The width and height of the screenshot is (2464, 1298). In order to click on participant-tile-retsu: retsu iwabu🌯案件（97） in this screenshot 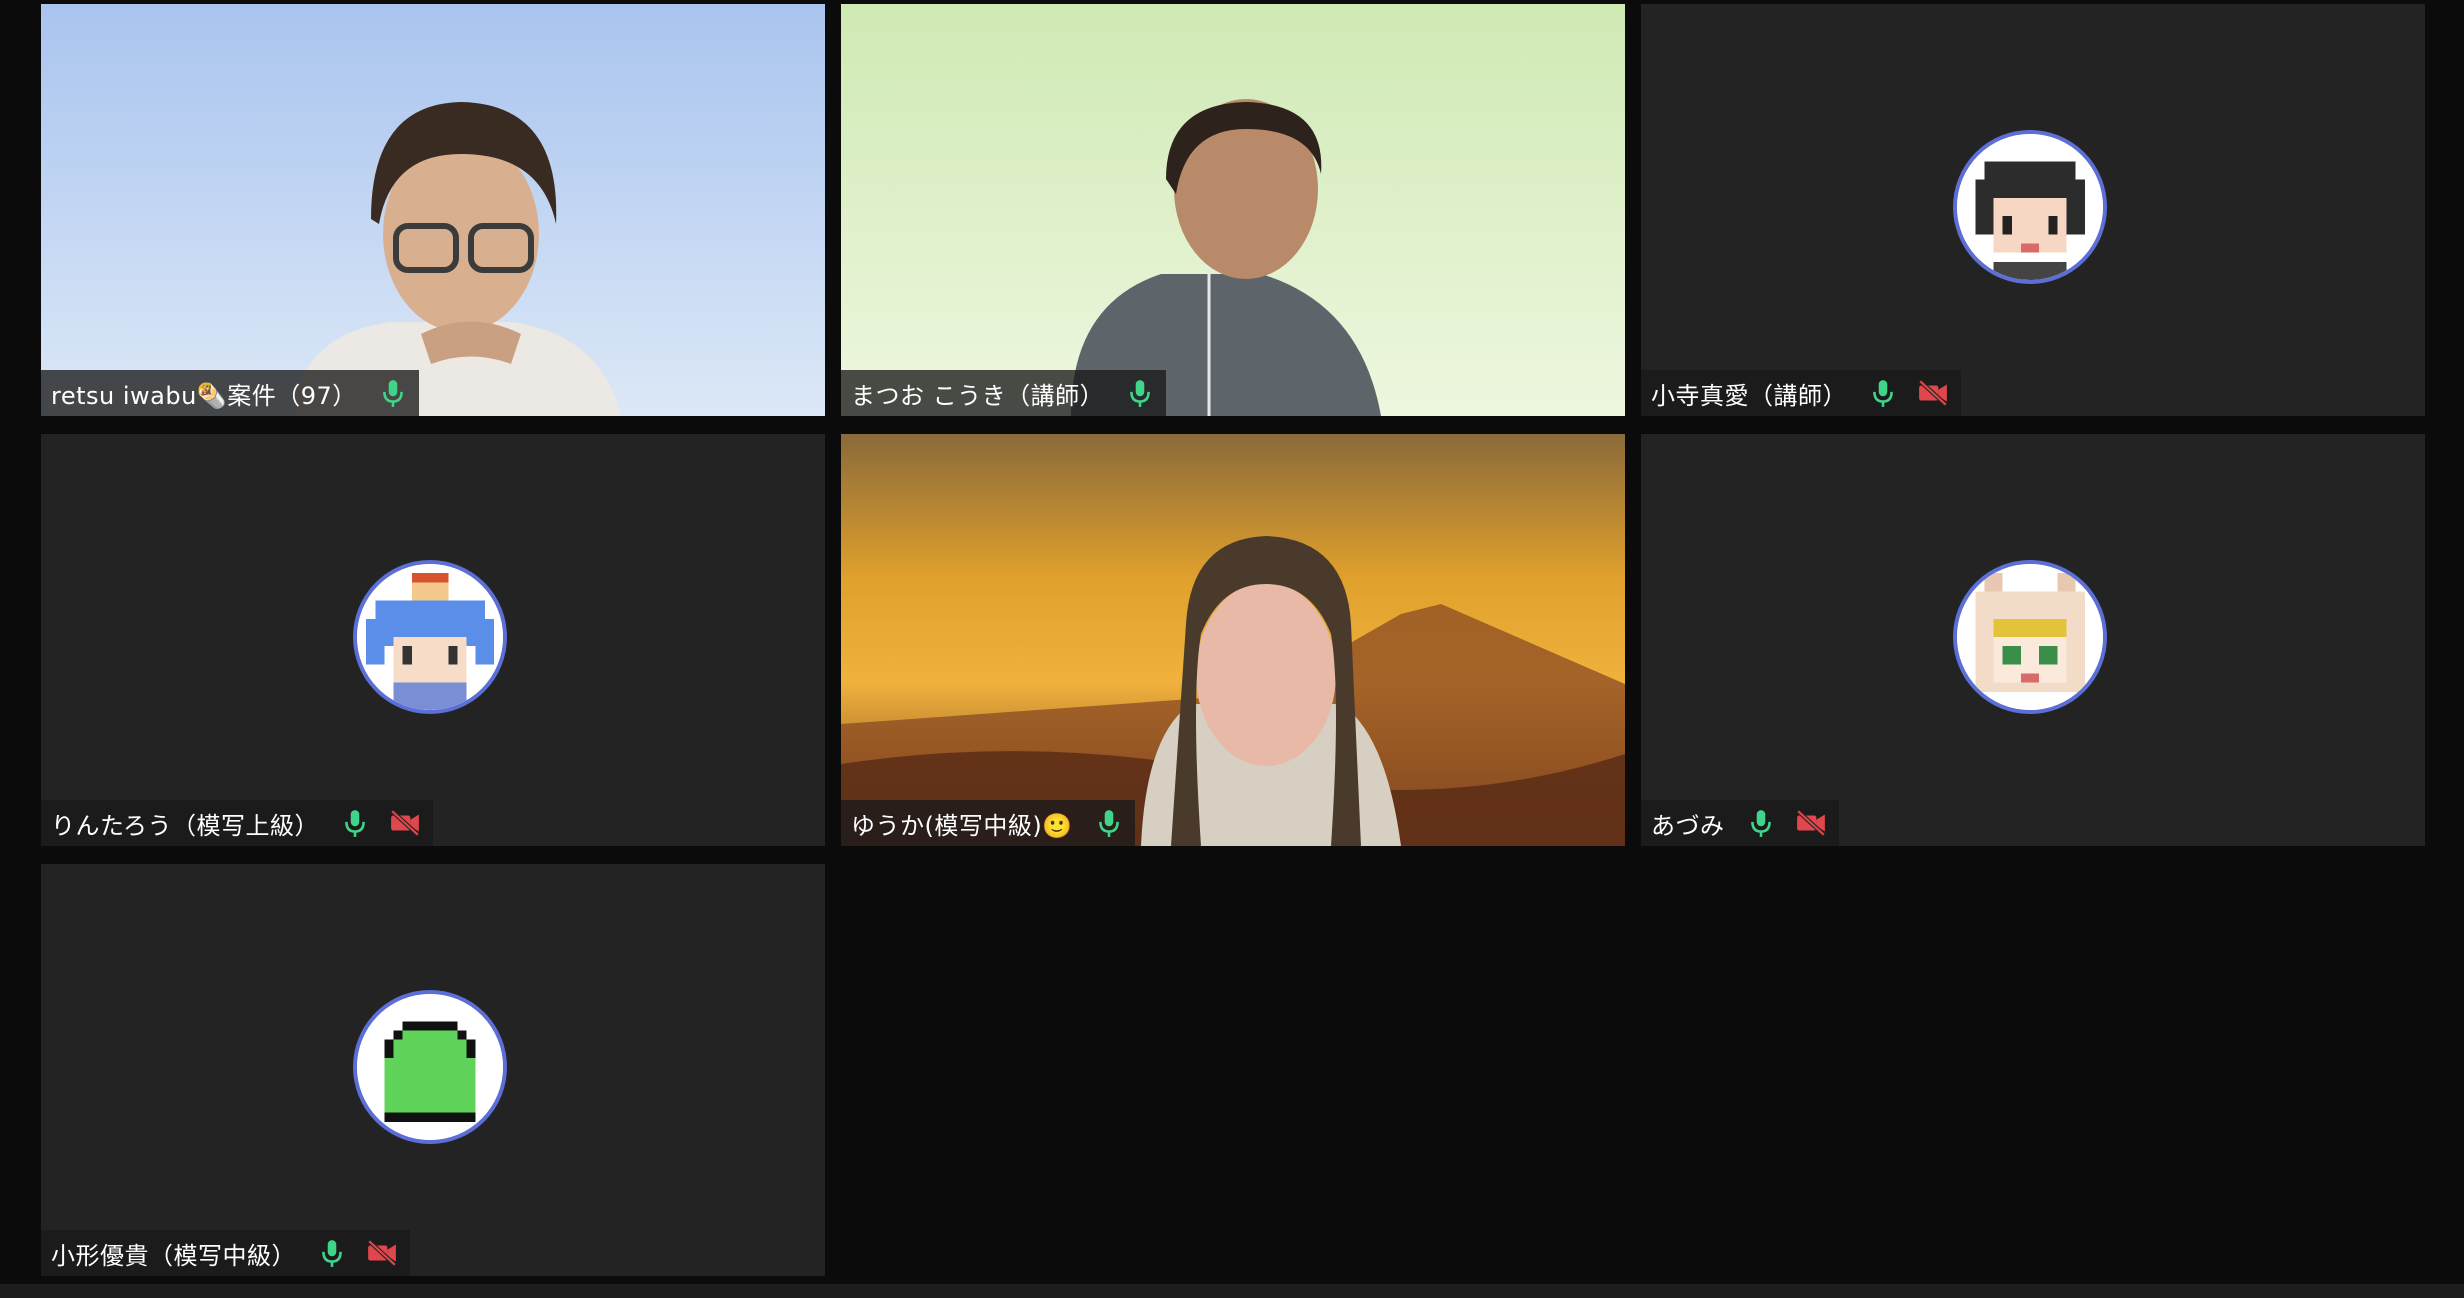, I will do `click(433, 210)`.